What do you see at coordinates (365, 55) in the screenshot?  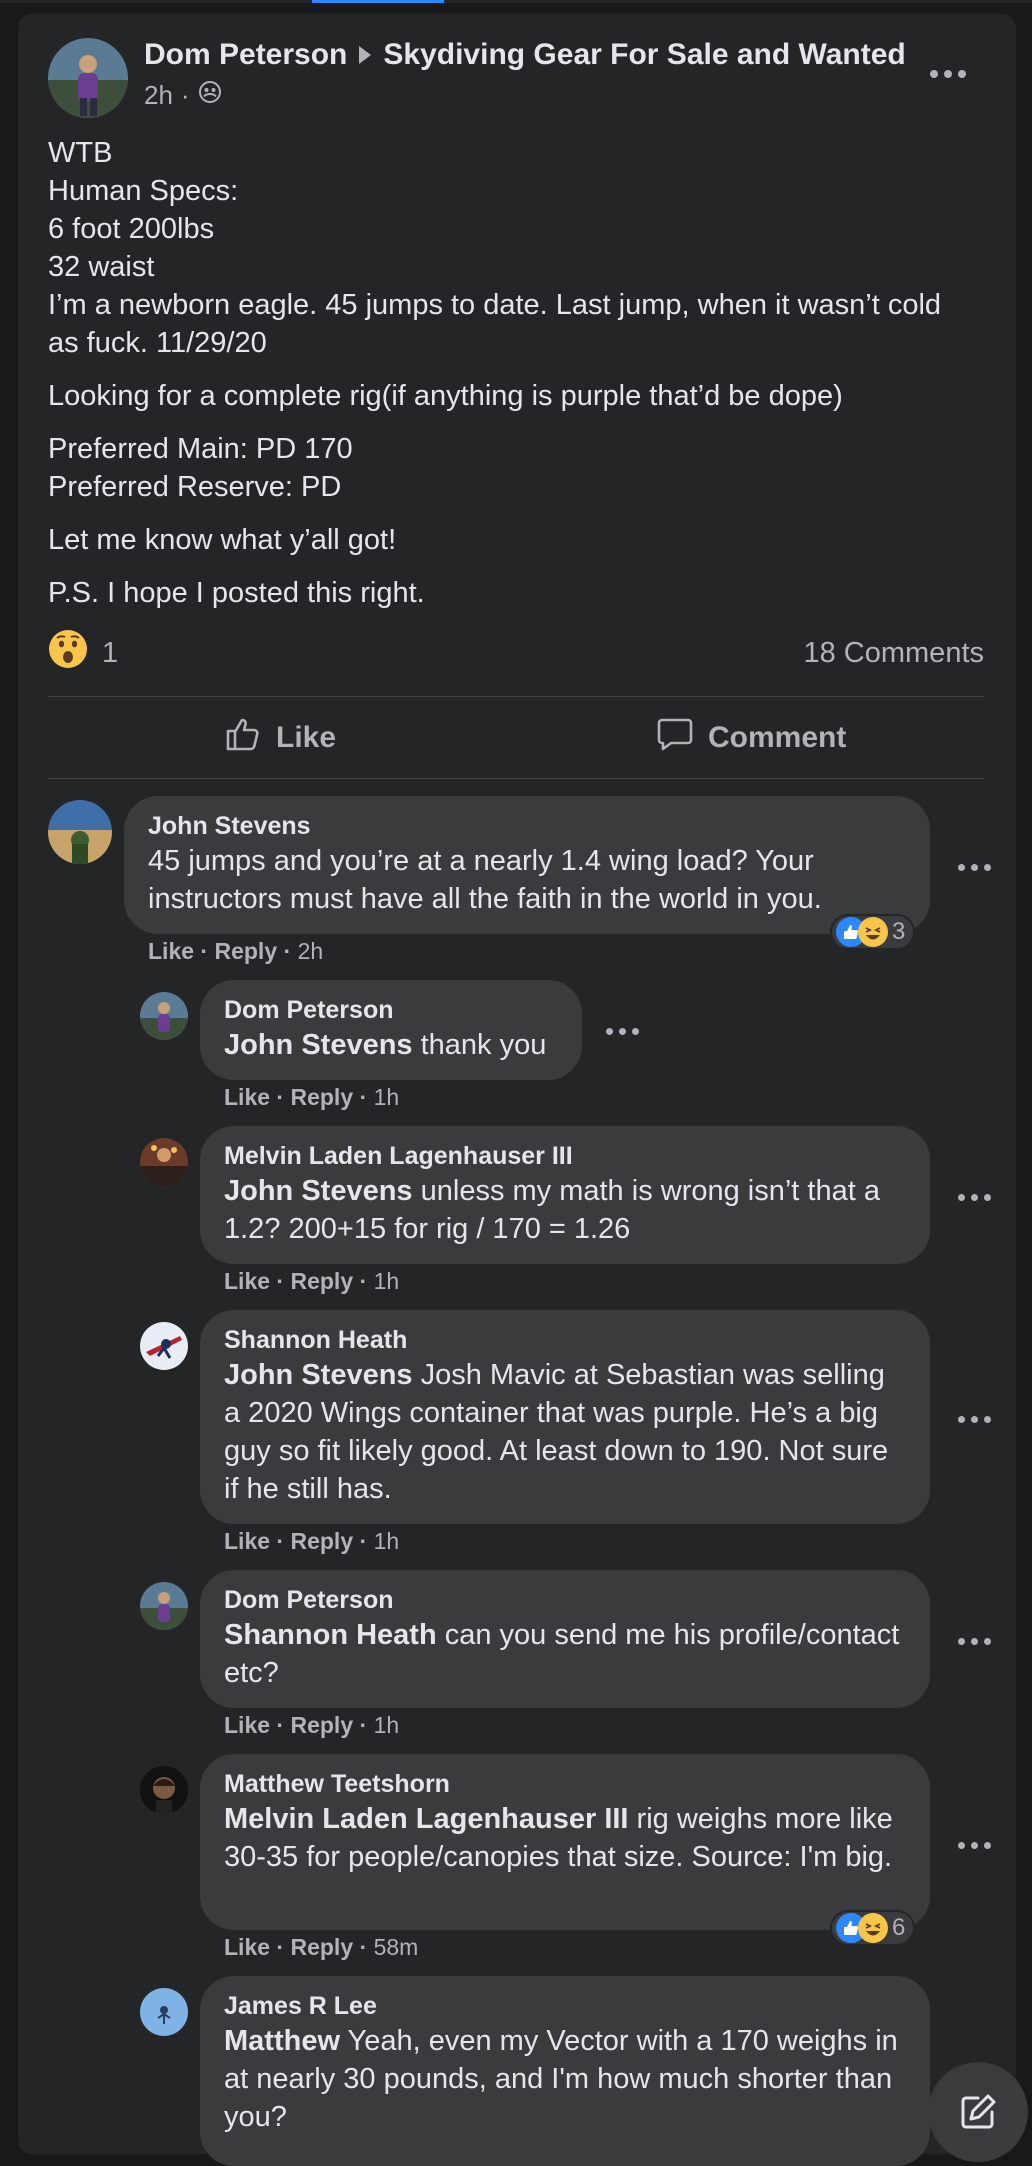 I see `group-arrow-icon` at bounding box center [365, 55].